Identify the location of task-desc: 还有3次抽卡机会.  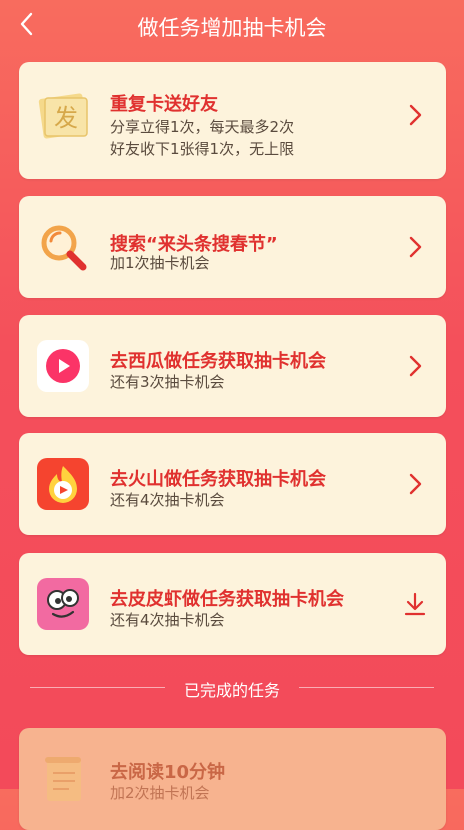
(167, 382).